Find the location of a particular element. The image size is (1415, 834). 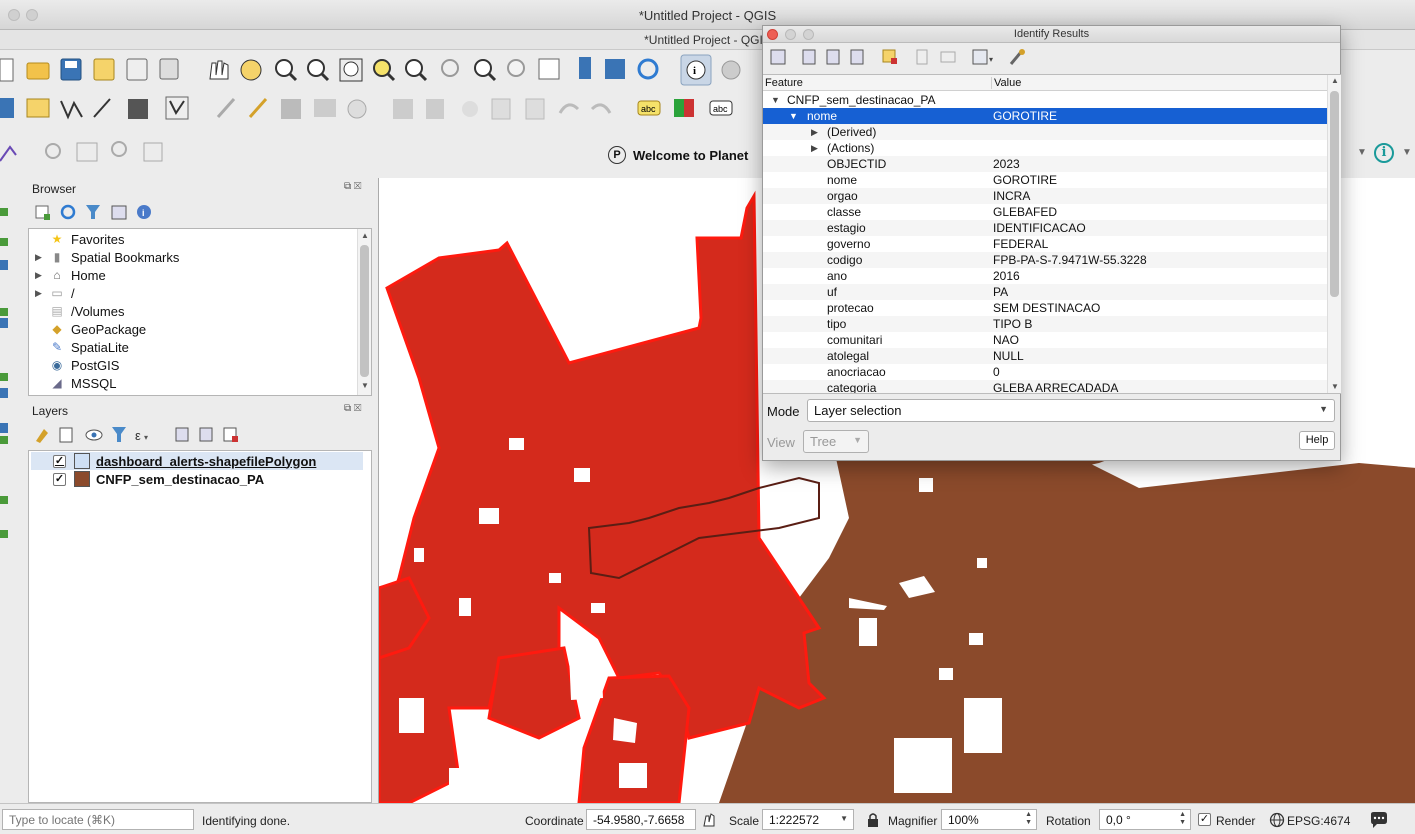

scale-field: 1:222572 ▼ is located at coordinates (808, 819).